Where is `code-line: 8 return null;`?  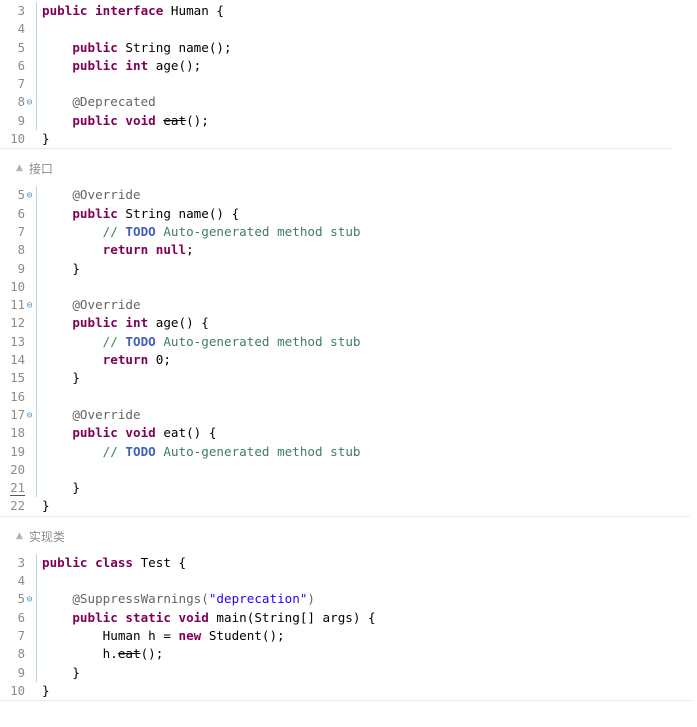 code-line: 8 return null; is located at coordinates (348, 250).